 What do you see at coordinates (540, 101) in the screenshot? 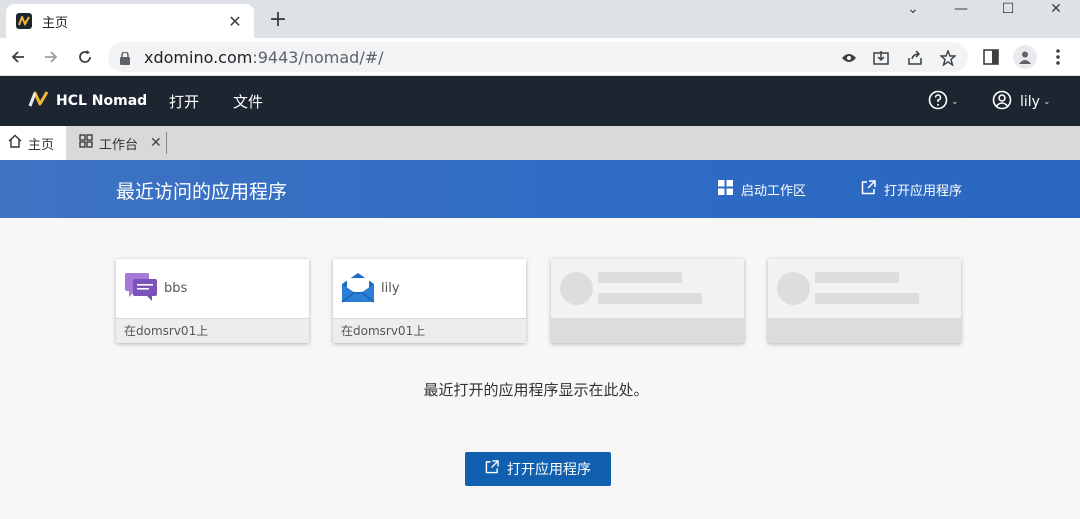
I see `app-header: HCL Nomad 打开 文件 ⌄ lily ⌄` at bounding box center [540, 101].